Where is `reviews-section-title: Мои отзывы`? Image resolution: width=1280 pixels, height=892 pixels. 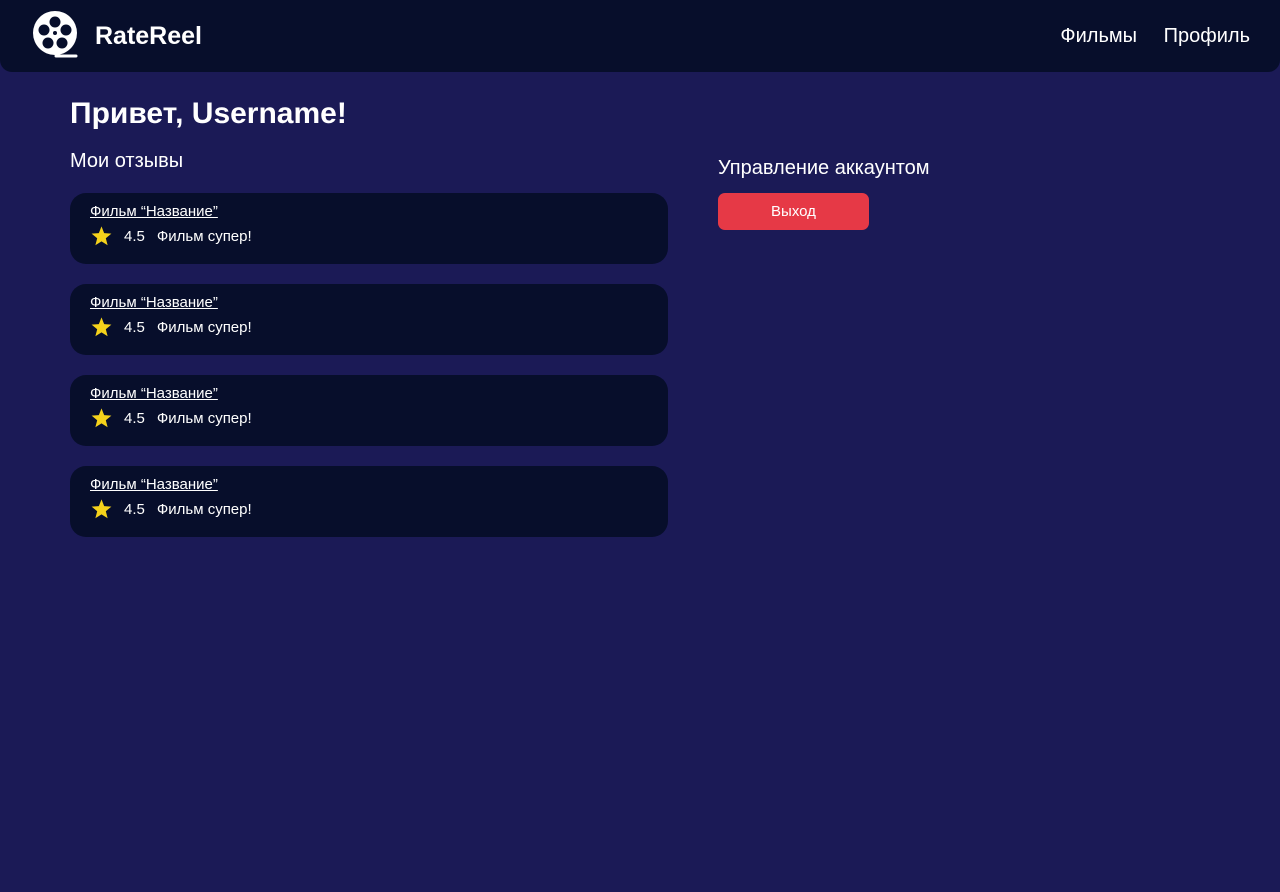
reviews-section-title: Мои отзывы is located at coordinates (127, 161).